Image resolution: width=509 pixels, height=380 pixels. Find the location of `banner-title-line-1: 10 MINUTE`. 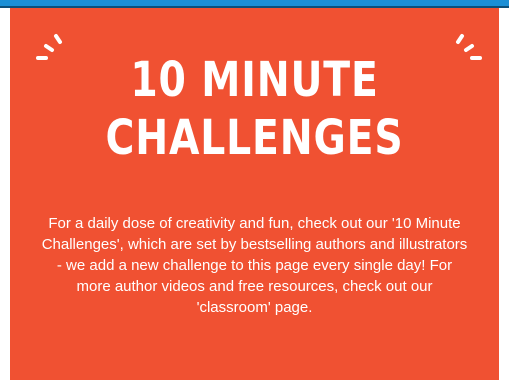

banner-title-line-1: 10 MINUTE is located at coordinates (254, 80).